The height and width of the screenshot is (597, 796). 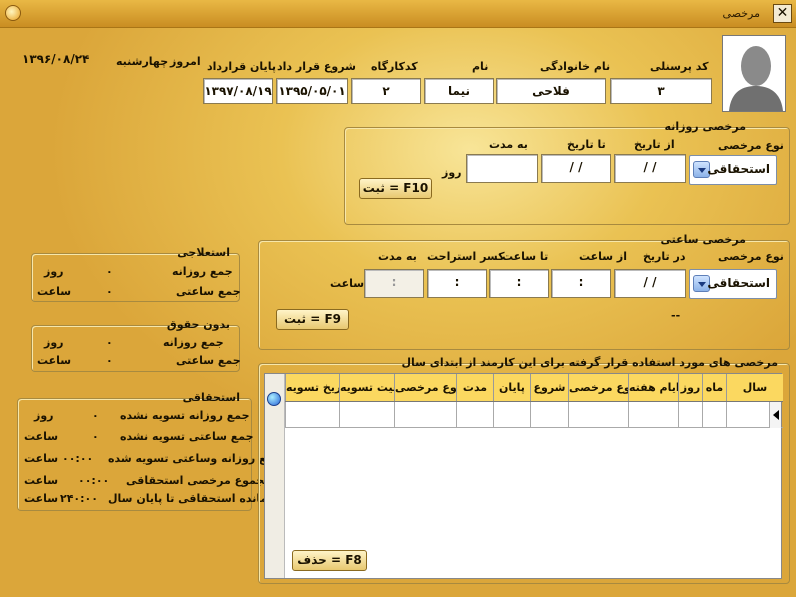 I want to click on last-name-field: فلاحی, so click(x=551, y=91).